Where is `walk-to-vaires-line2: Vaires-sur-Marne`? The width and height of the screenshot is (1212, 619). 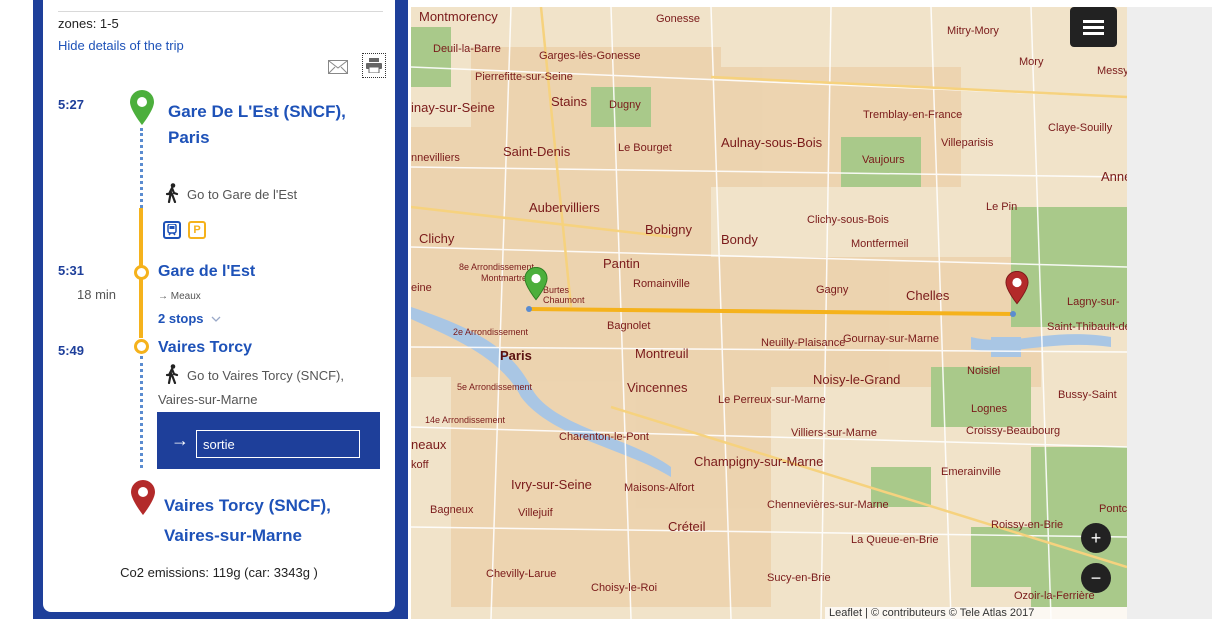 walk-to-vaires-line2: Vaires-sur-Marne is located at coordinates (208, 399).